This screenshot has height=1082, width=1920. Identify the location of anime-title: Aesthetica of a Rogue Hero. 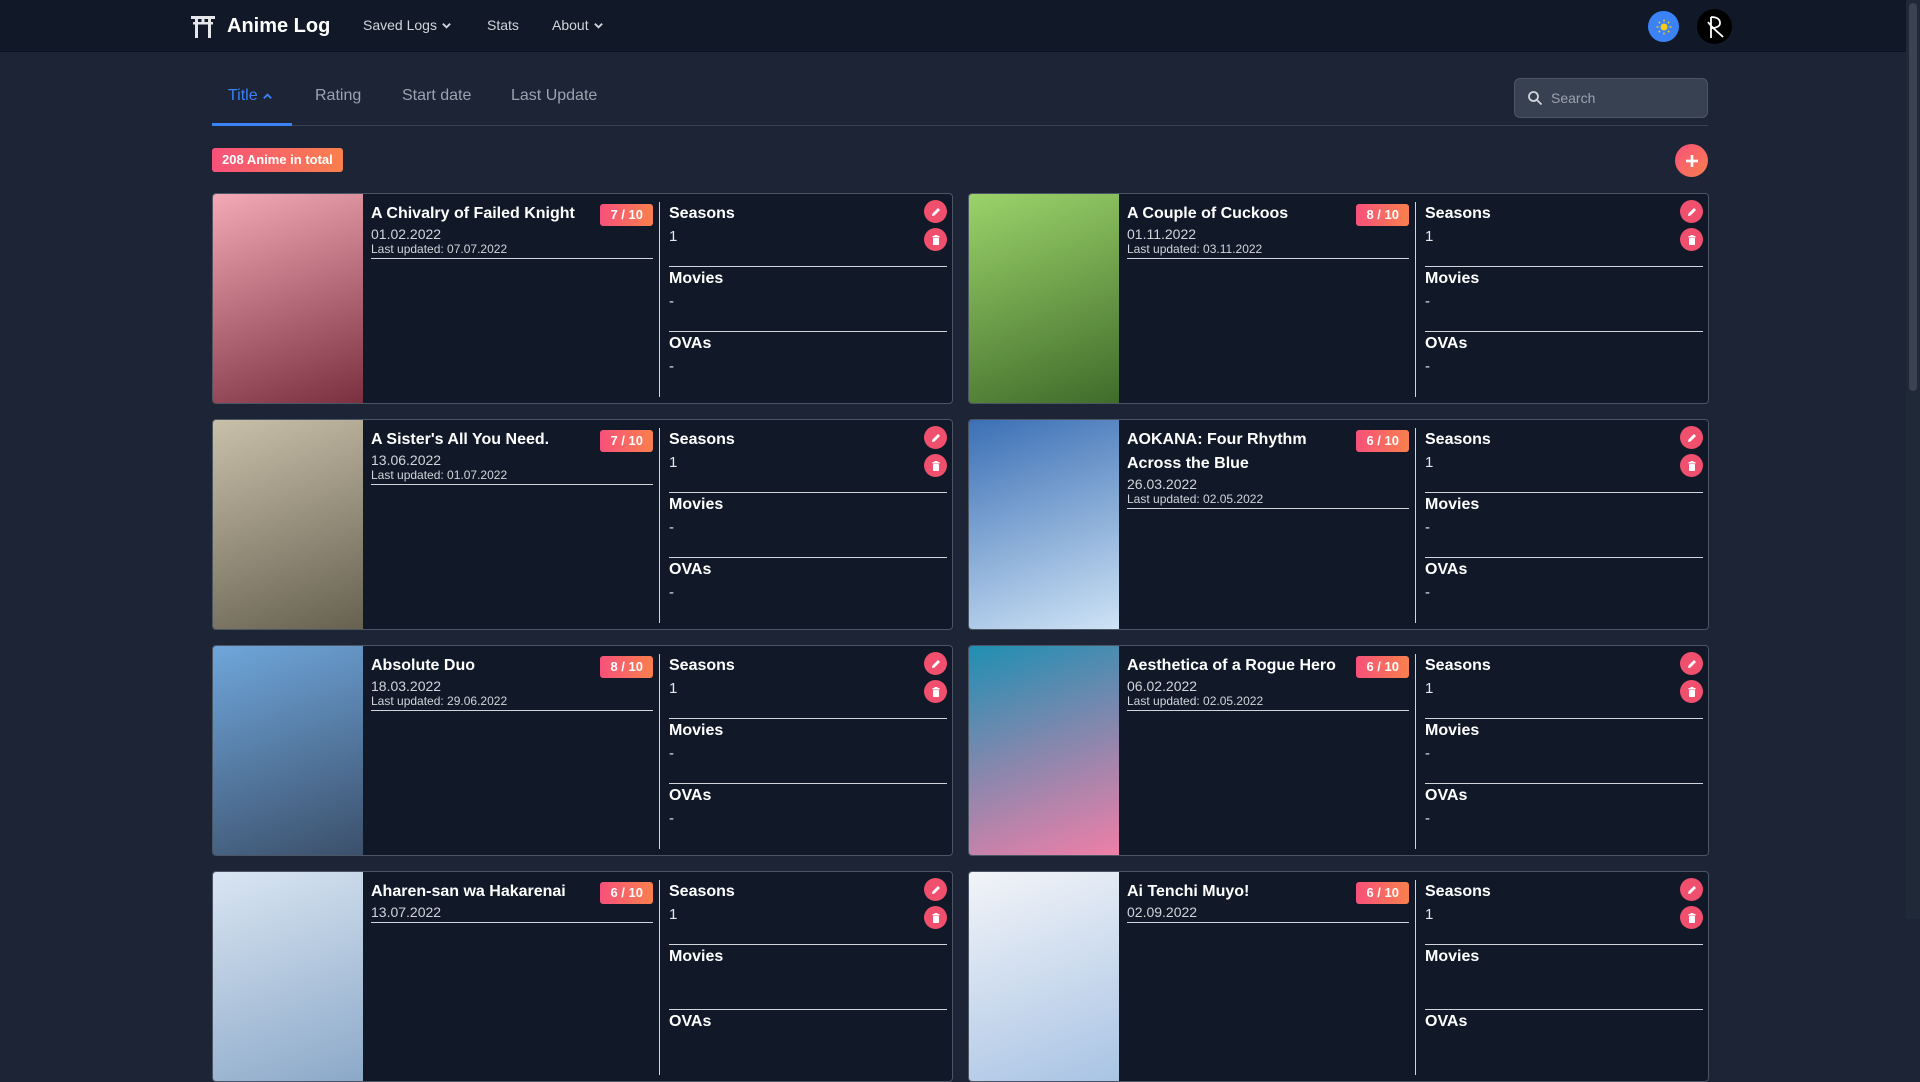
(1231, 665).